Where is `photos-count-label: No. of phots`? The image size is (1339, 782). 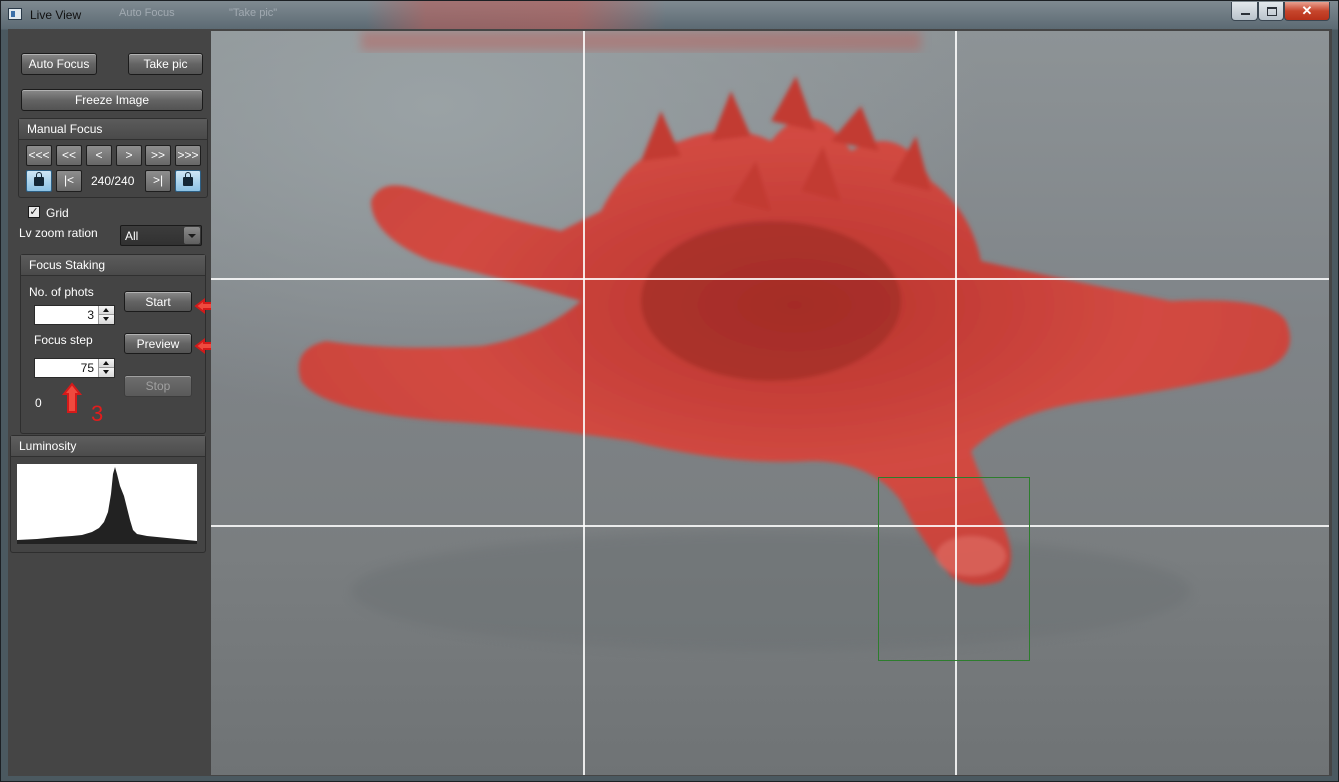 photos-count-label: No. of phots is located at coordinates (61, 292).